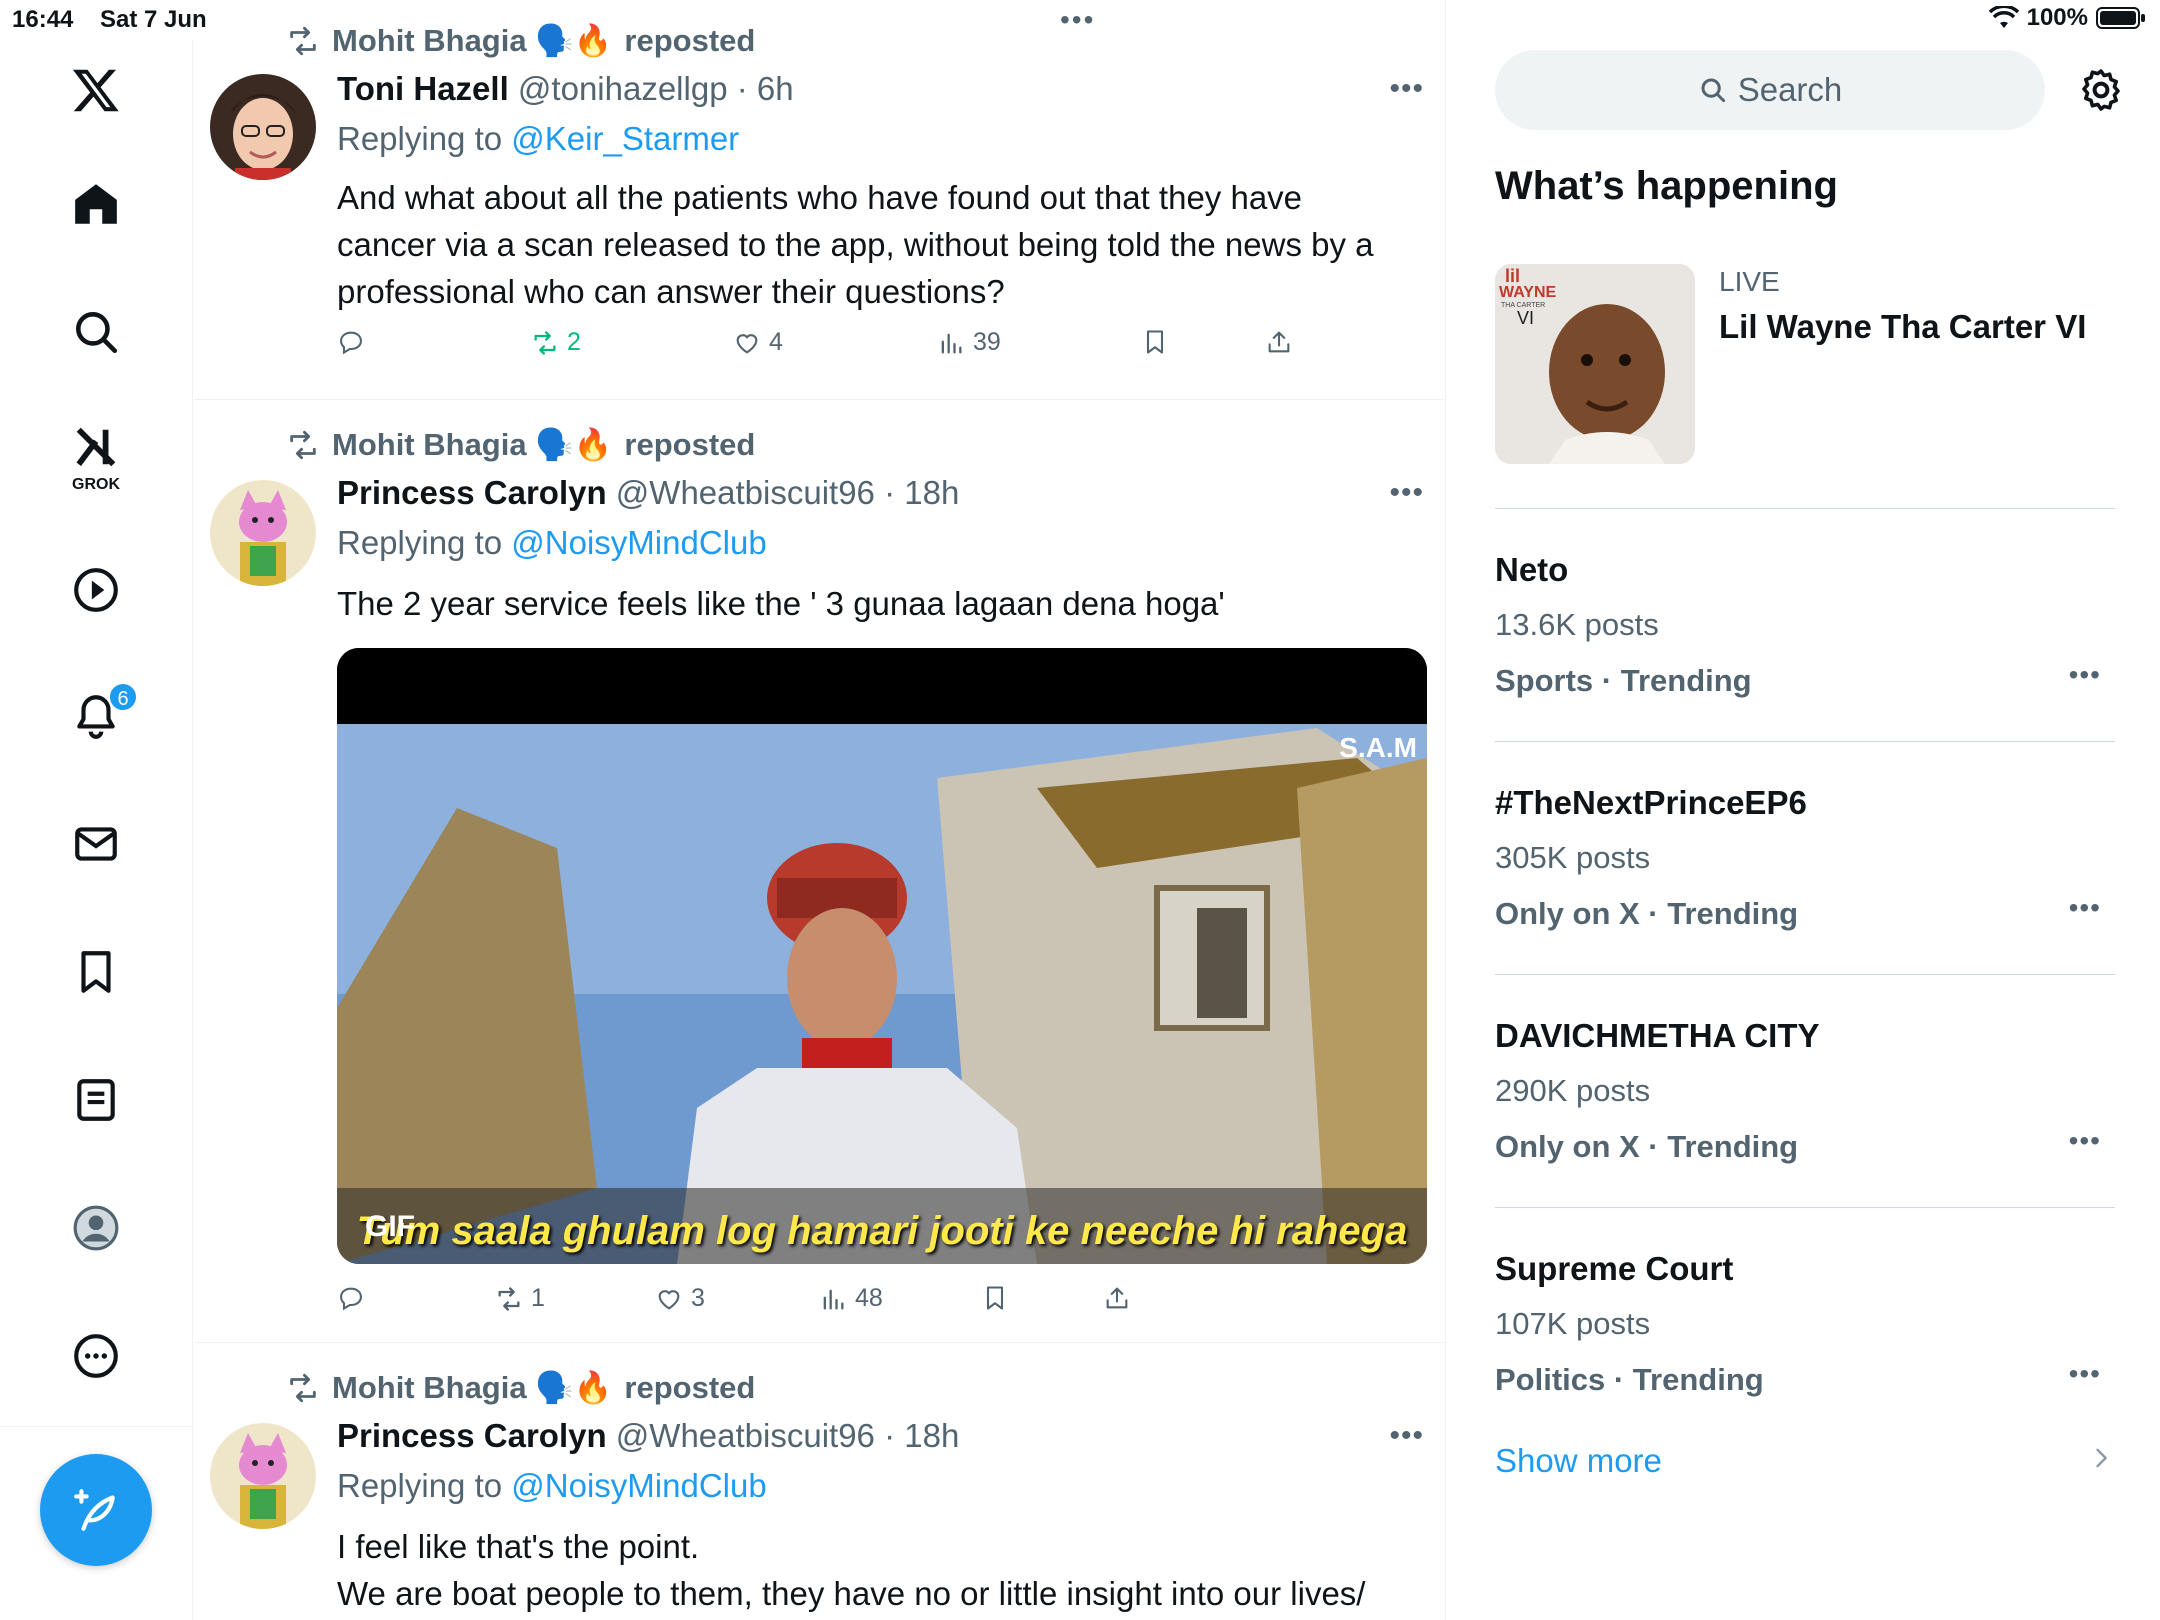 The width and height of the screenshot is (2160, 1620). I want to click on status-right: 100%, so click(2067, 18).